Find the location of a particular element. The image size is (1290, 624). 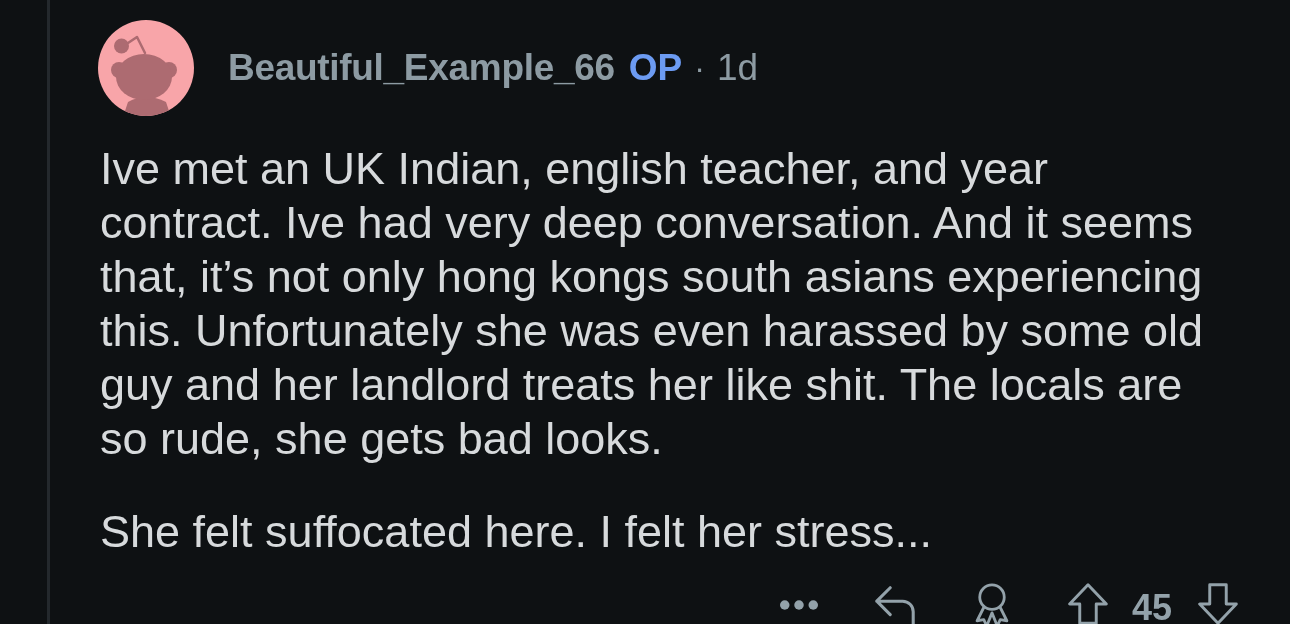

avatar-icon is located at coordinates (146, 68).